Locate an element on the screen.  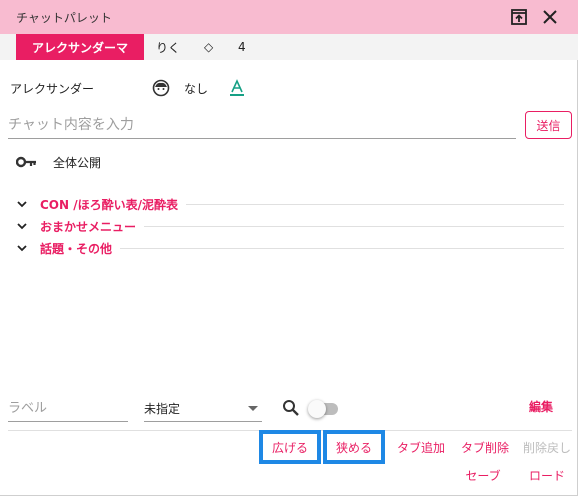
window-title: チャットパレット is located at coordinates (64, 18).